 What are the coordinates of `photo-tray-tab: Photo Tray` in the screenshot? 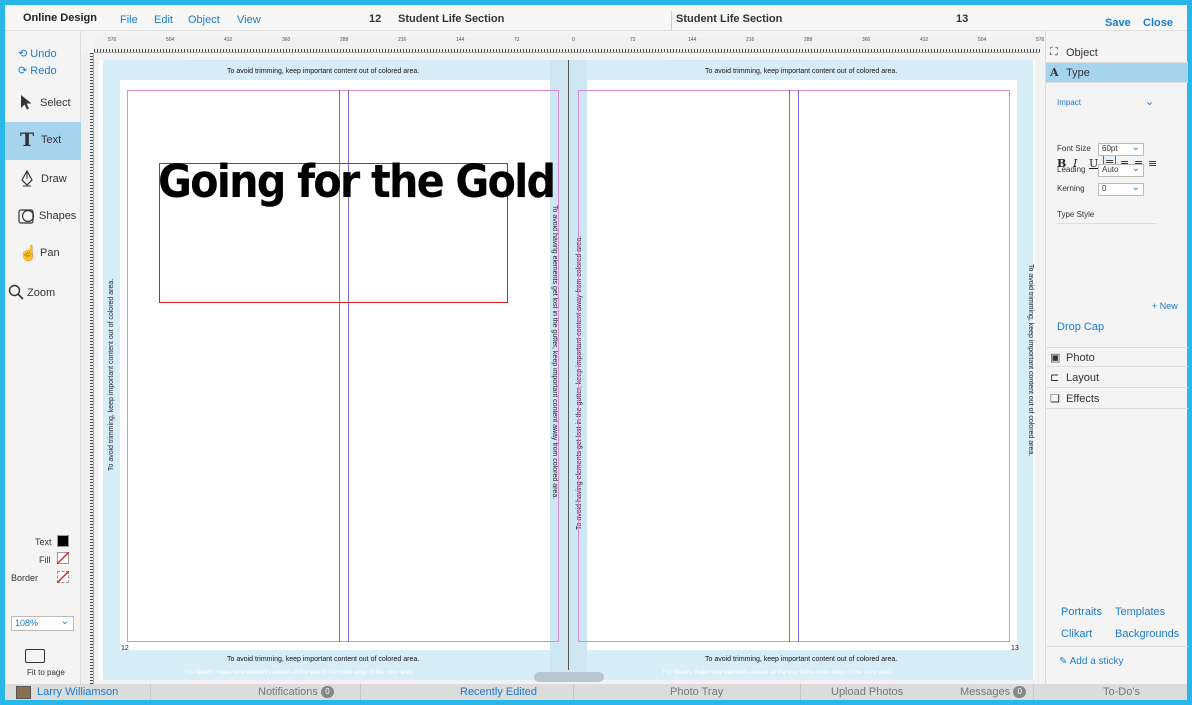 It's located at (696, 692).